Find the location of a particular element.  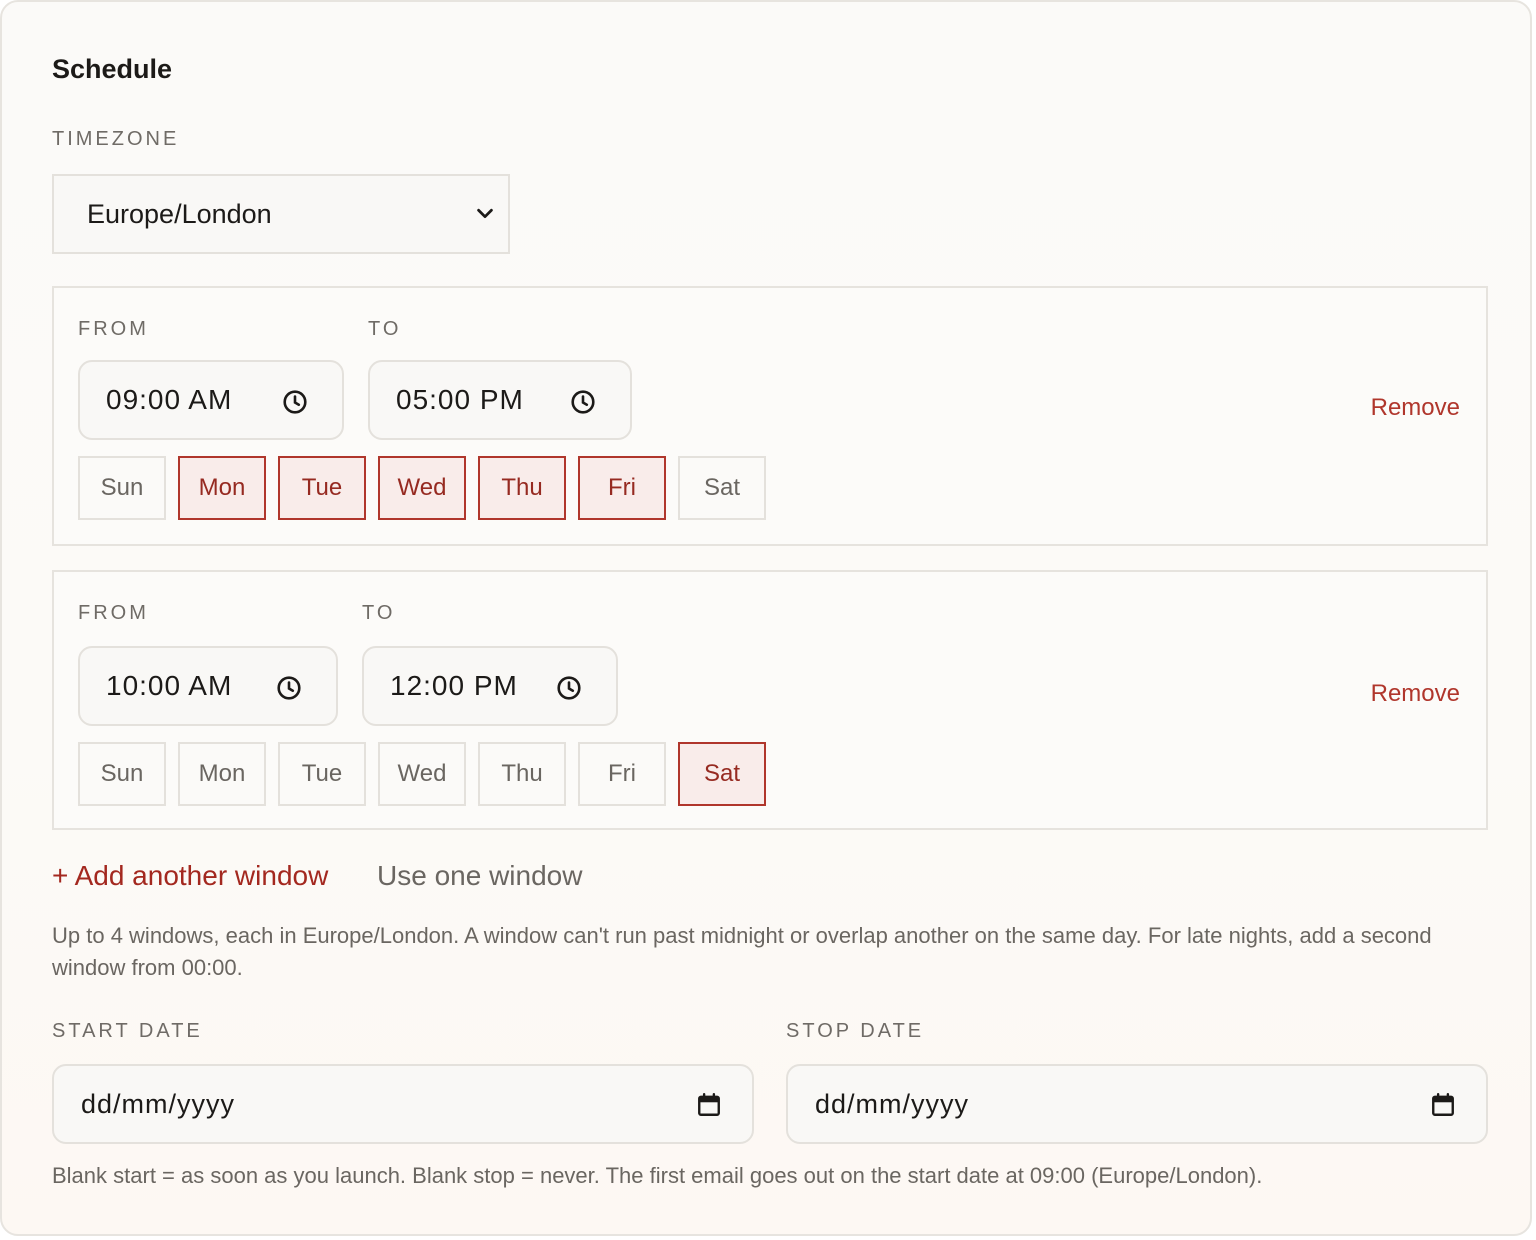

from-time-value: 10:00 AM is located at coordinates (169, 685).